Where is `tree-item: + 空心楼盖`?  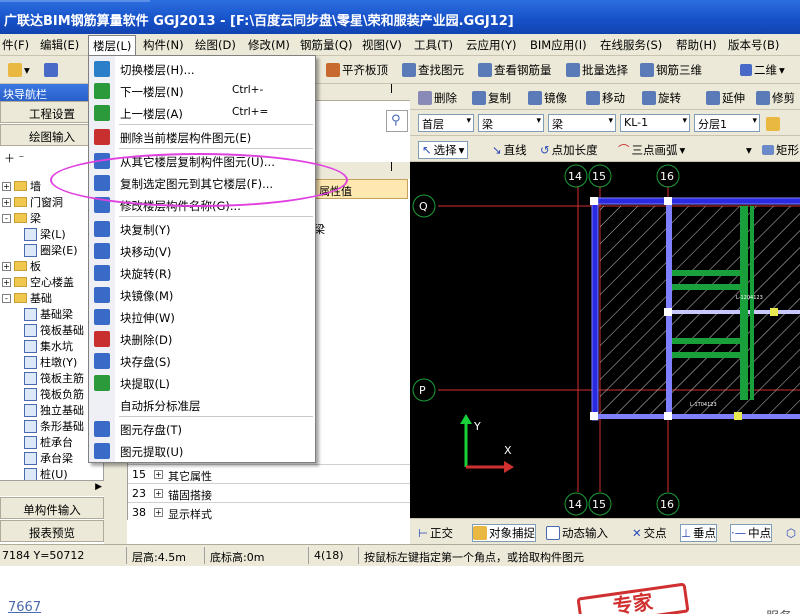
tree-item: + 空心楼盖 is located at coordinates (38, 282).